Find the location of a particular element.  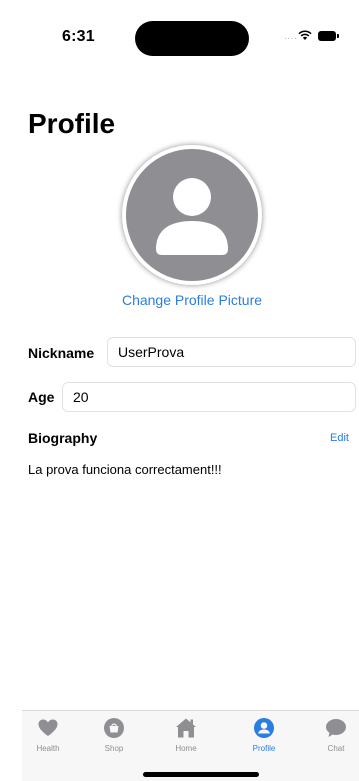

tab-profile-label: Profile is located at coordinates (264, 748).